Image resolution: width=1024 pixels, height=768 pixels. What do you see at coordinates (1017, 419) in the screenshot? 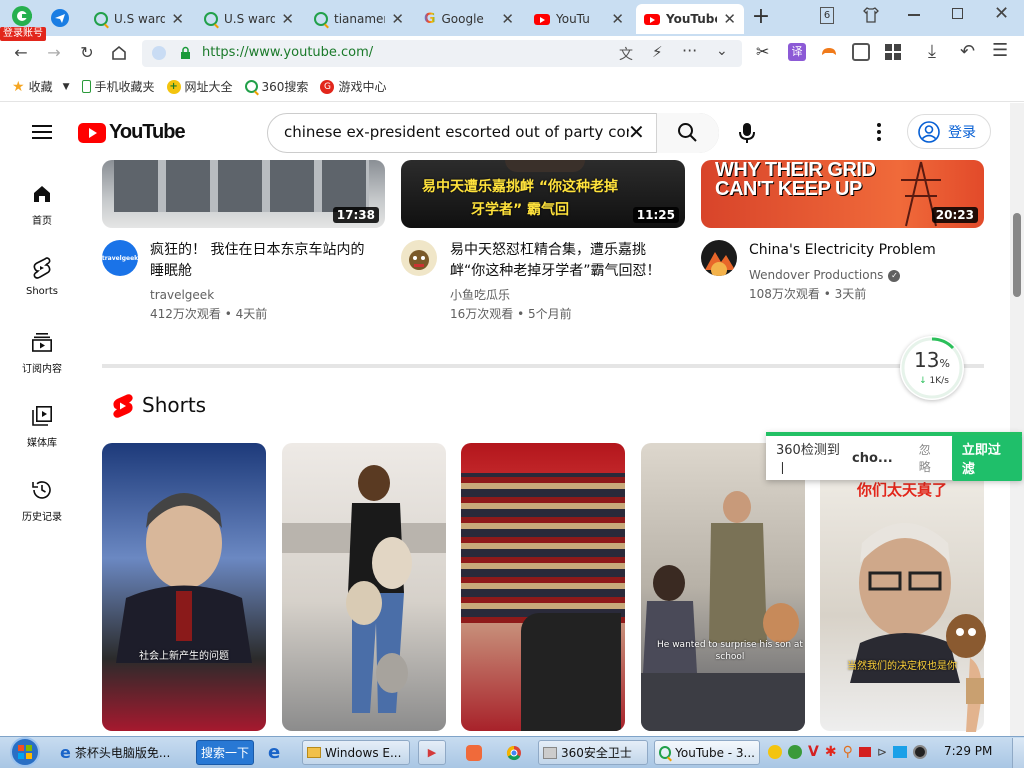
I see `page-scrollbar` at bounding box center [1017, 419].